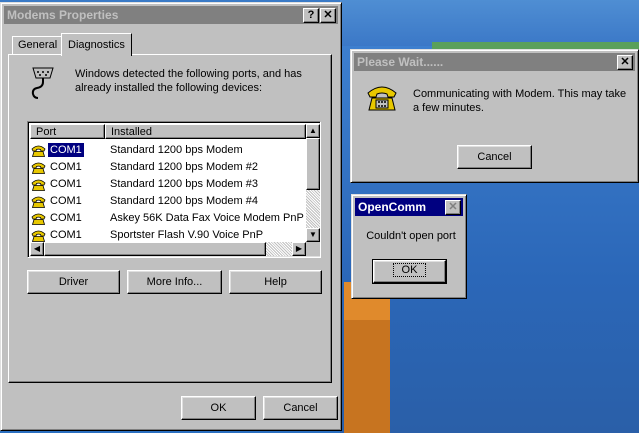  I want to click on tab-diagnostics-label: Diagnostics, so click(96, 45).